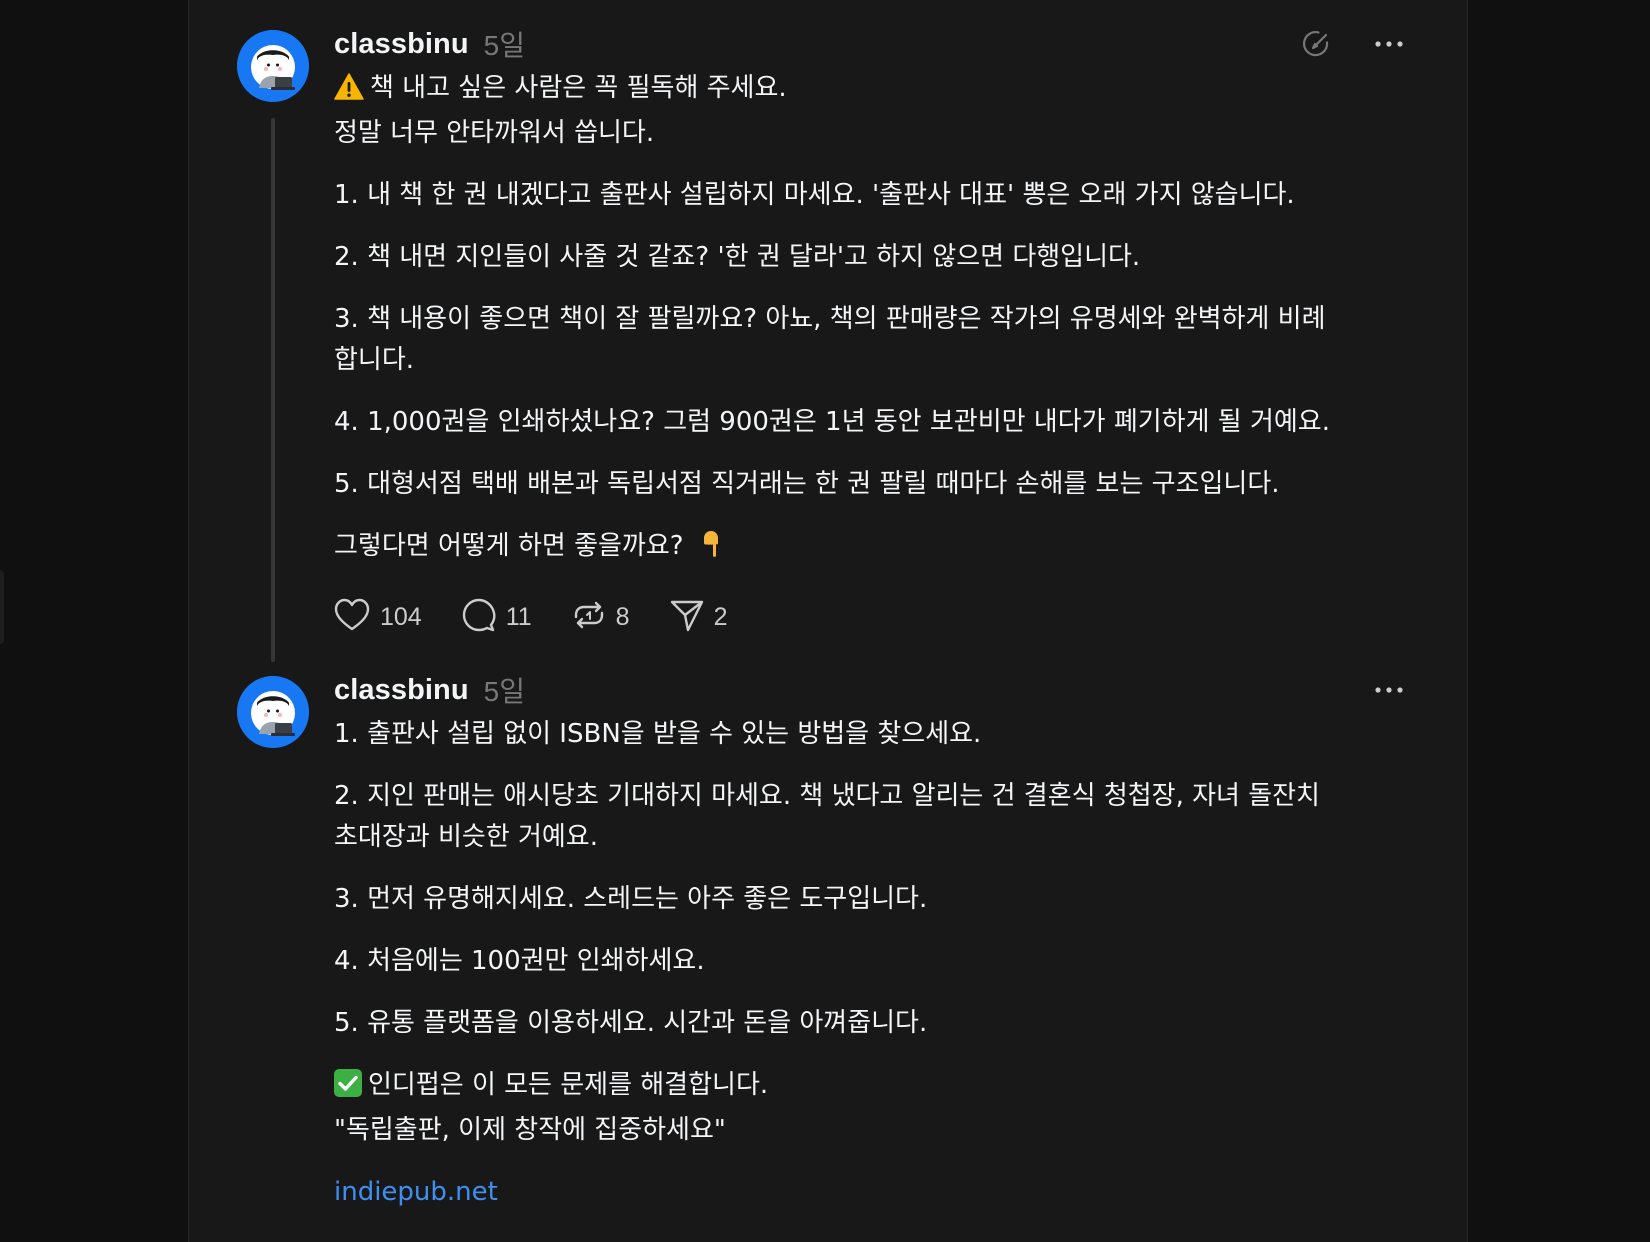 This screenshot has width=1650, height=1242. I want to click on like-count: 104, so click(401, 616).